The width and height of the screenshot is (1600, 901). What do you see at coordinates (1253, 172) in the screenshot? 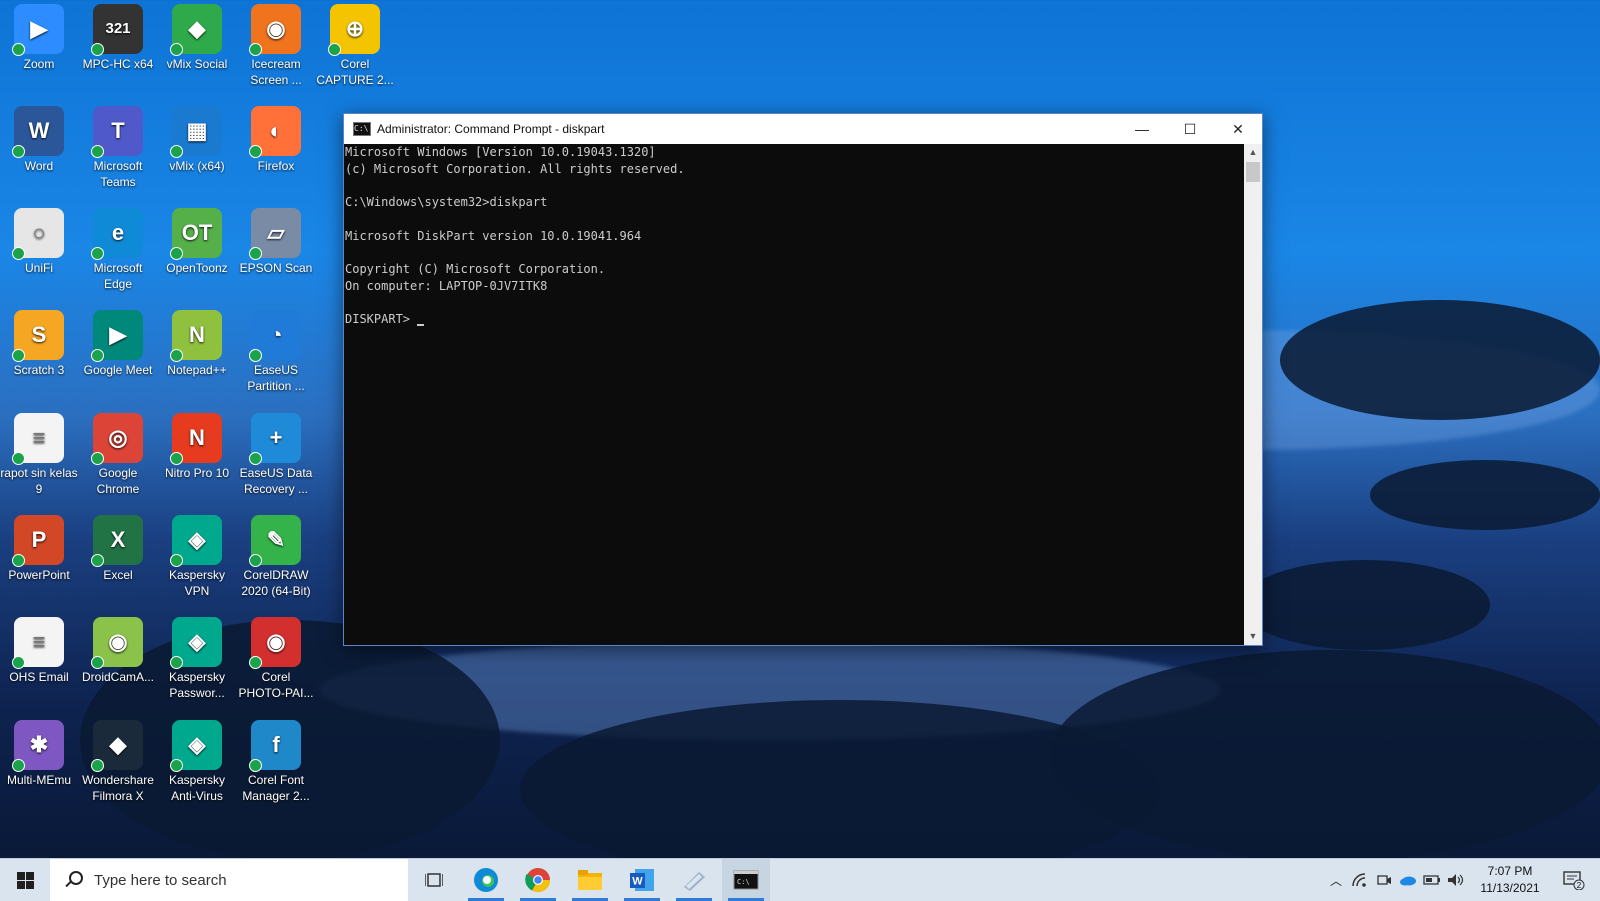
I see `scrollbar-thumb` at bounding box center [1253, 172].